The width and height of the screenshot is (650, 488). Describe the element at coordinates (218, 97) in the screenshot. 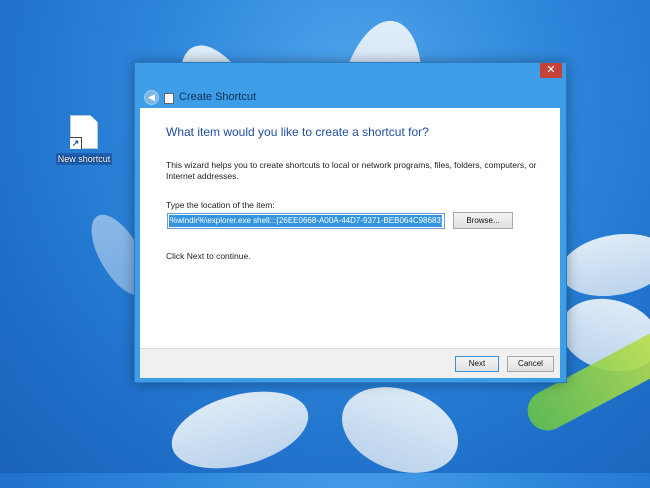

I see `window-title: Create Shortcut` at that location.